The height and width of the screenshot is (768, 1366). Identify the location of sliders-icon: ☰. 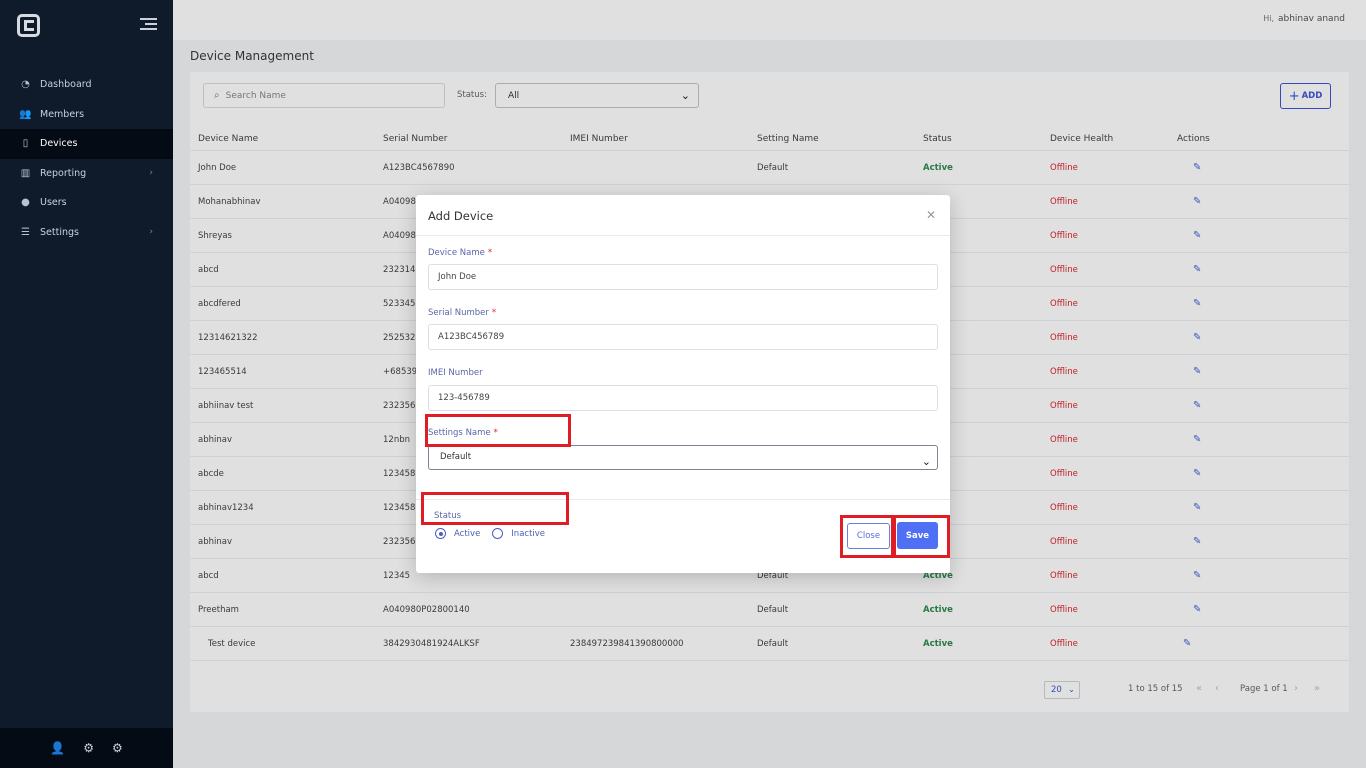
(25, 232).